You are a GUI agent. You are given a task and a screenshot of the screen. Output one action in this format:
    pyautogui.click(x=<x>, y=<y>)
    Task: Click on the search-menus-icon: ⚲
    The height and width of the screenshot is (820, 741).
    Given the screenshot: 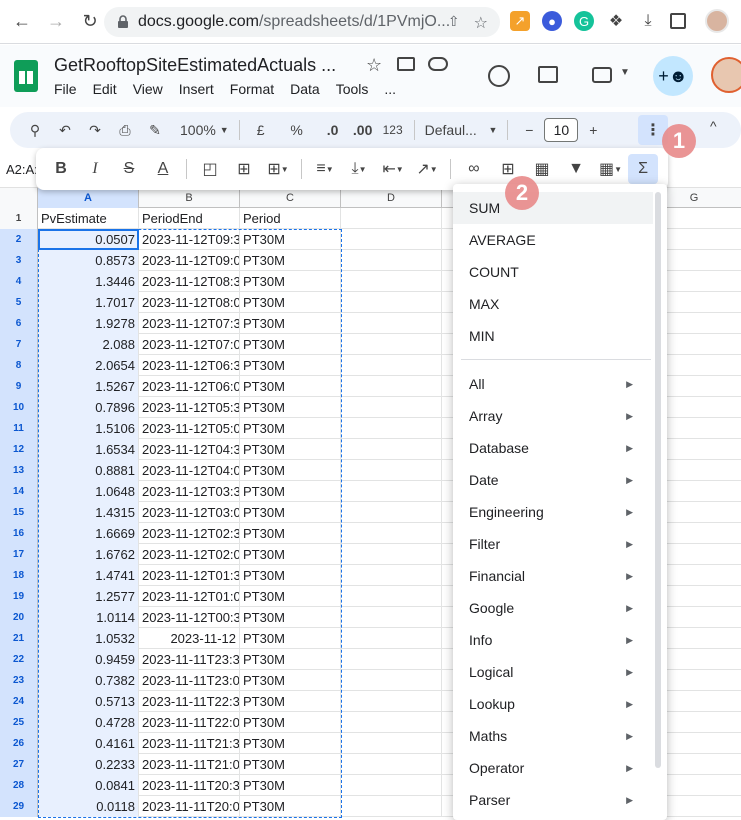 What is the action you would take?
    pyautogui.click(x=35, y=130)
    